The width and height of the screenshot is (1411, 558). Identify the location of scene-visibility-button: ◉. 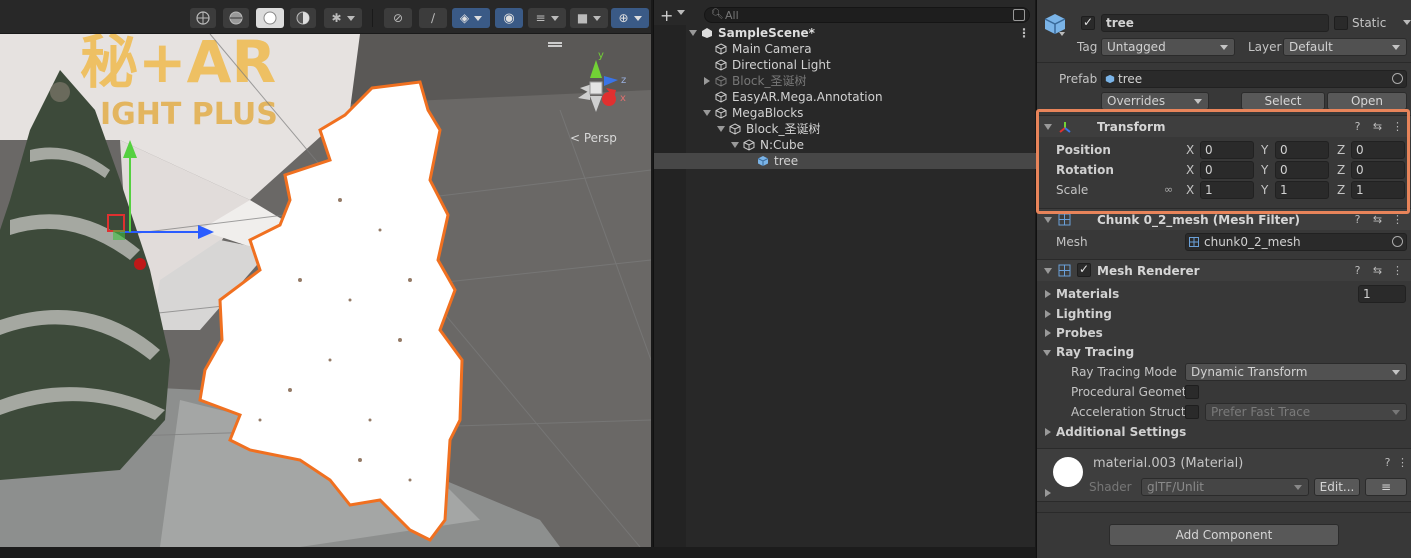
(509, 18).